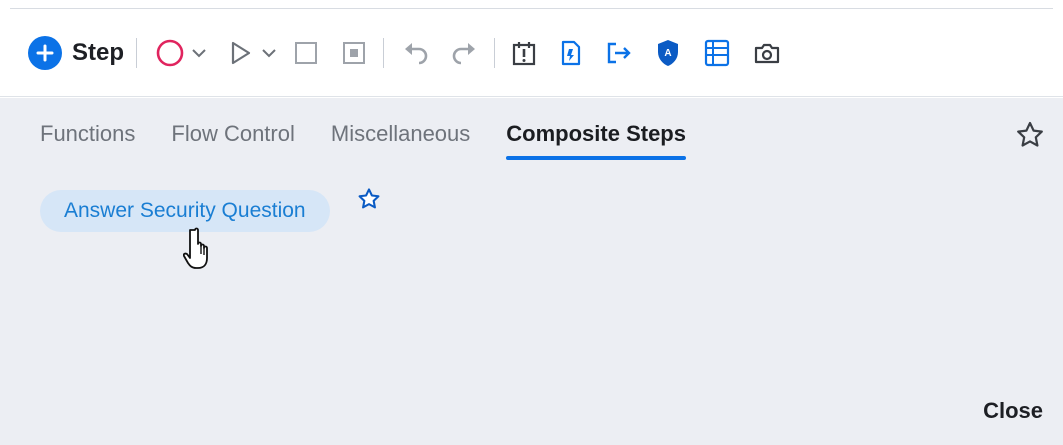 The width and height of the screenshot is (1063, 445). Describe the element at coordinates (201, 251) in the screenshot. I see `hand-cursor-icon` at that location.